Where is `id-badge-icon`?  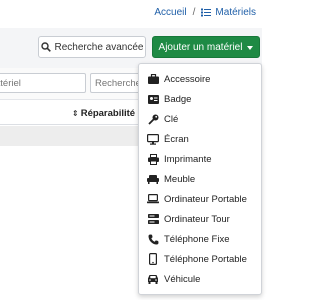 id-badge-icon is located at coordinates (153, 99).